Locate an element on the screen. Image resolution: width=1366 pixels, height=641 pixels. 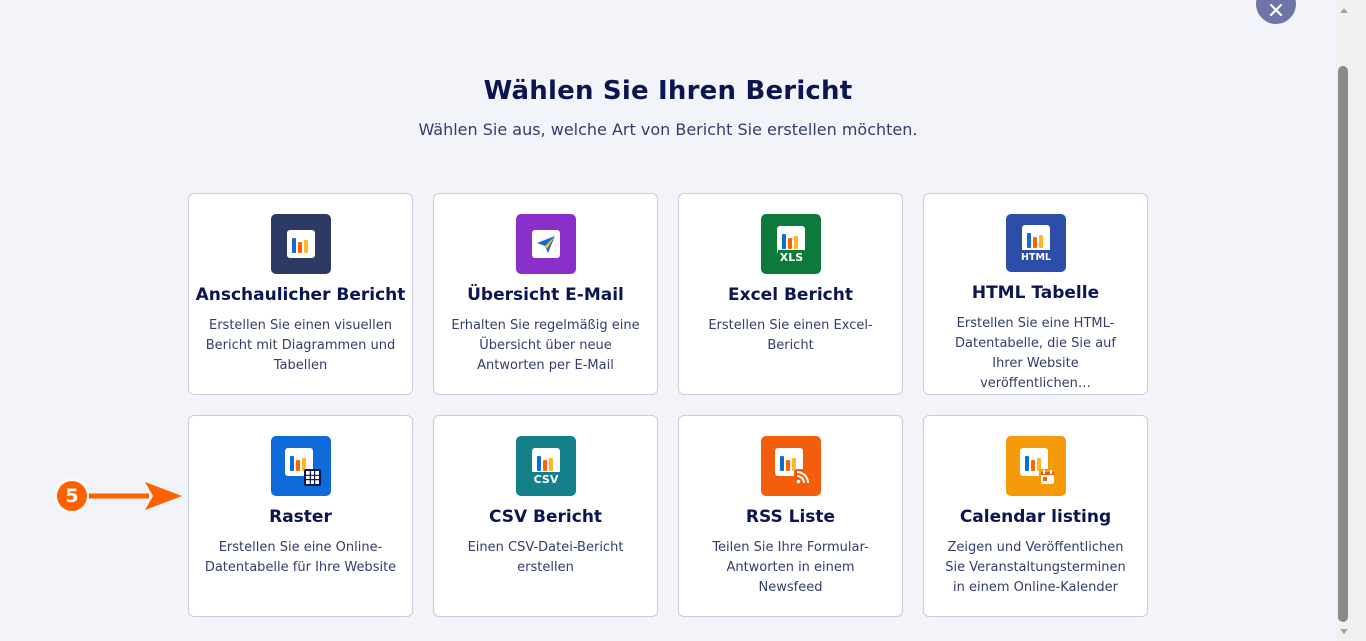
step-arrow-icon is located at coordinates (135, 496).